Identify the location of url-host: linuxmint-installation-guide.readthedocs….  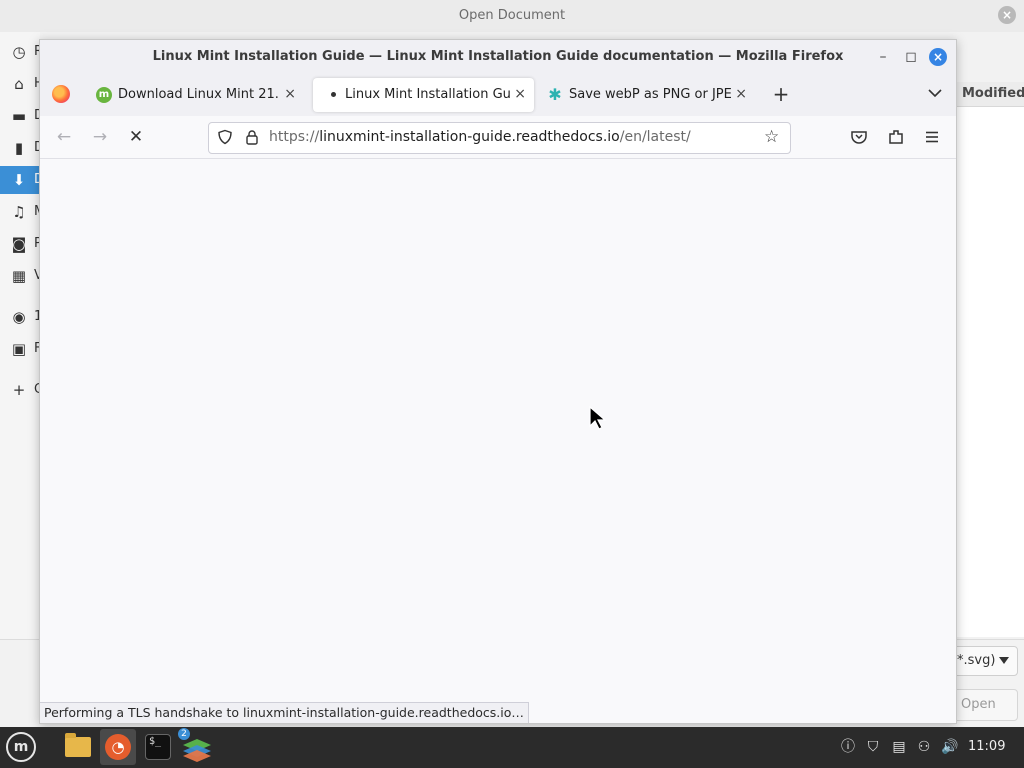
(469, 137).